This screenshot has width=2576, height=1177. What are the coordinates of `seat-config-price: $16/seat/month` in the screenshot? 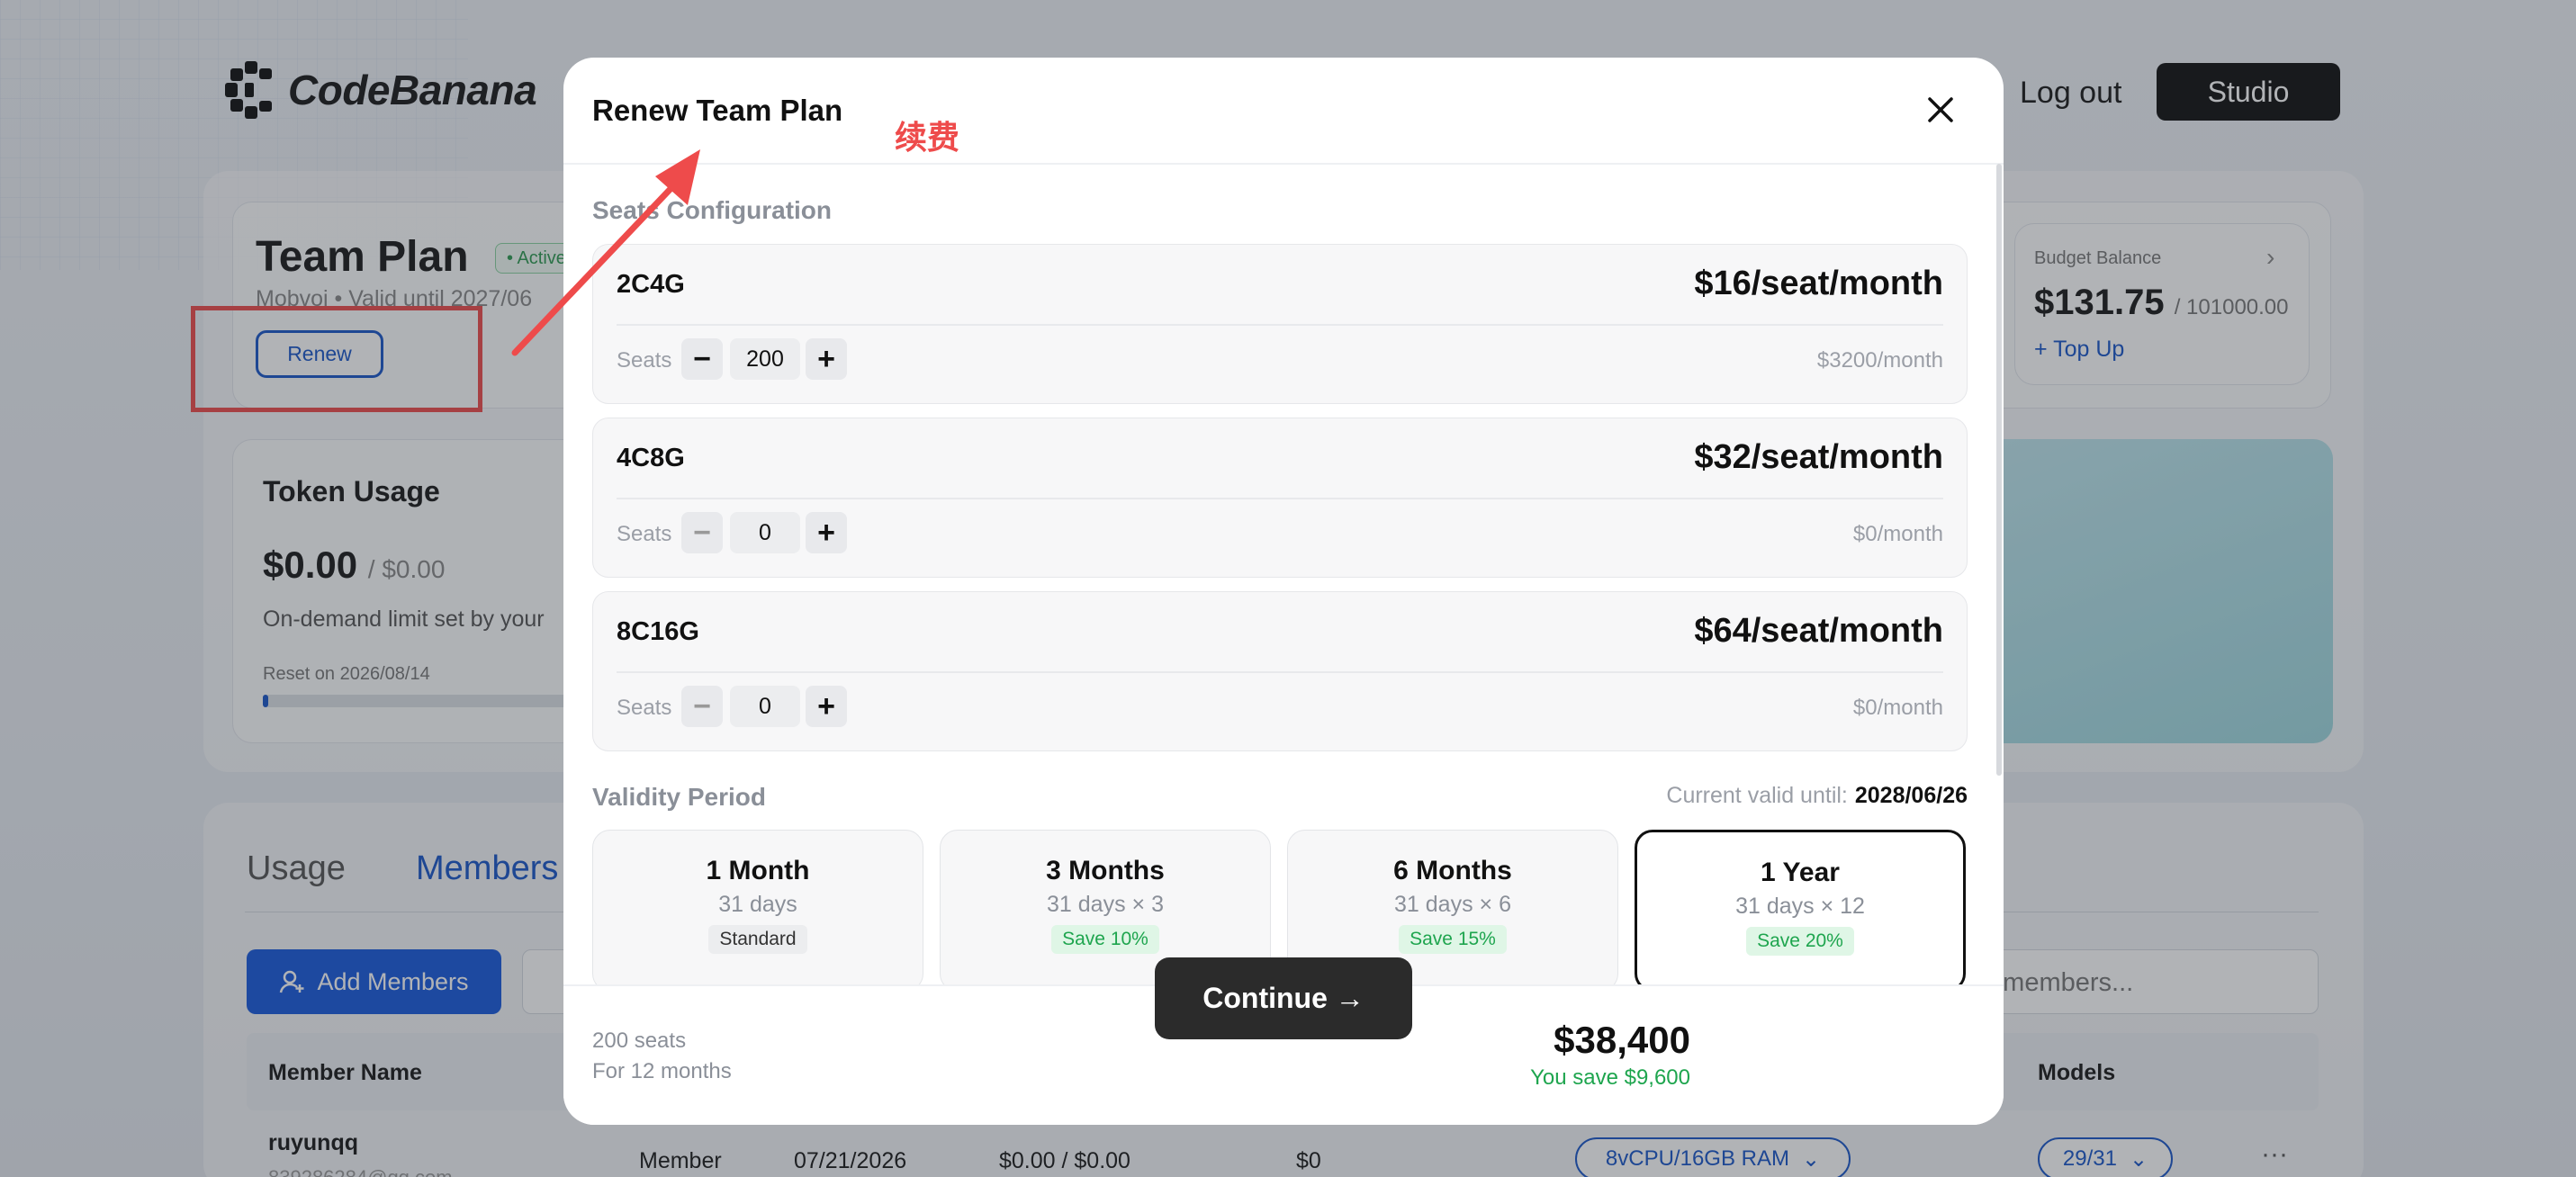 It's located at (1818, 283).